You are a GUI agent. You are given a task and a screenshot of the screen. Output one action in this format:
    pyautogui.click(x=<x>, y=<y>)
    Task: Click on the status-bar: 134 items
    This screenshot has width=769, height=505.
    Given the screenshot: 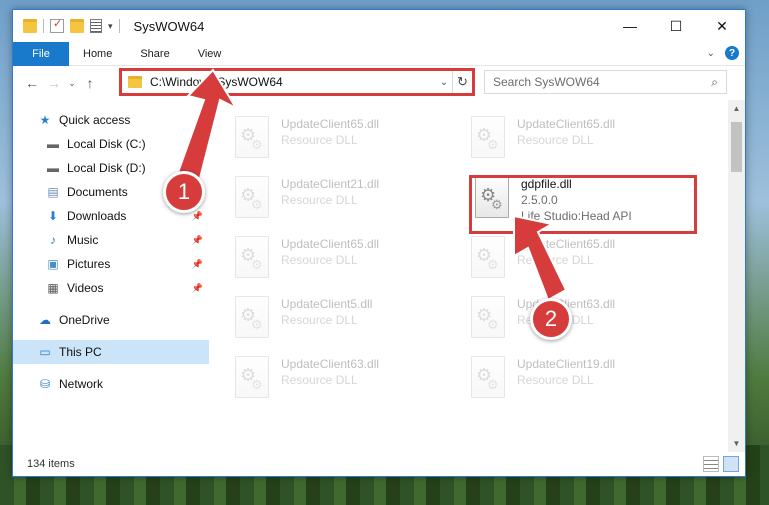 What is the action you would take?
    pyautogui.click(x=379, y=464)
    